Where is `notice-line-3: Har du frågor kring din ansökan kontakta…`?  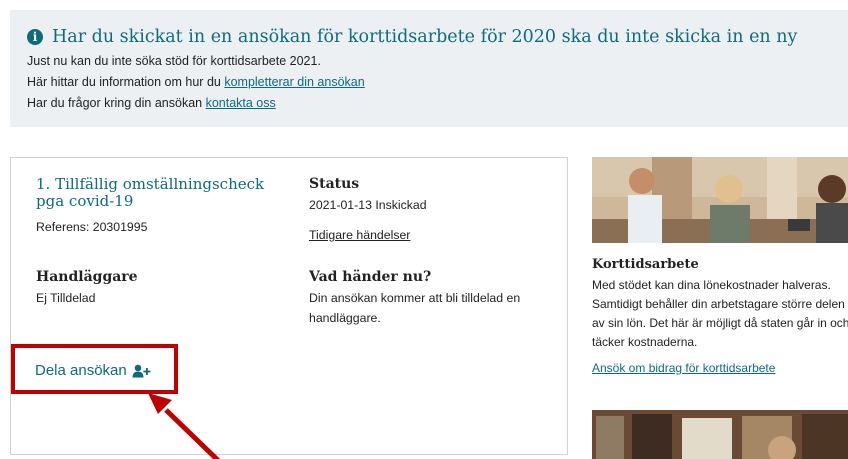
notice-line-3: Har du frågor kring din ansökan kontakta… is located at coordinates (151, 103).